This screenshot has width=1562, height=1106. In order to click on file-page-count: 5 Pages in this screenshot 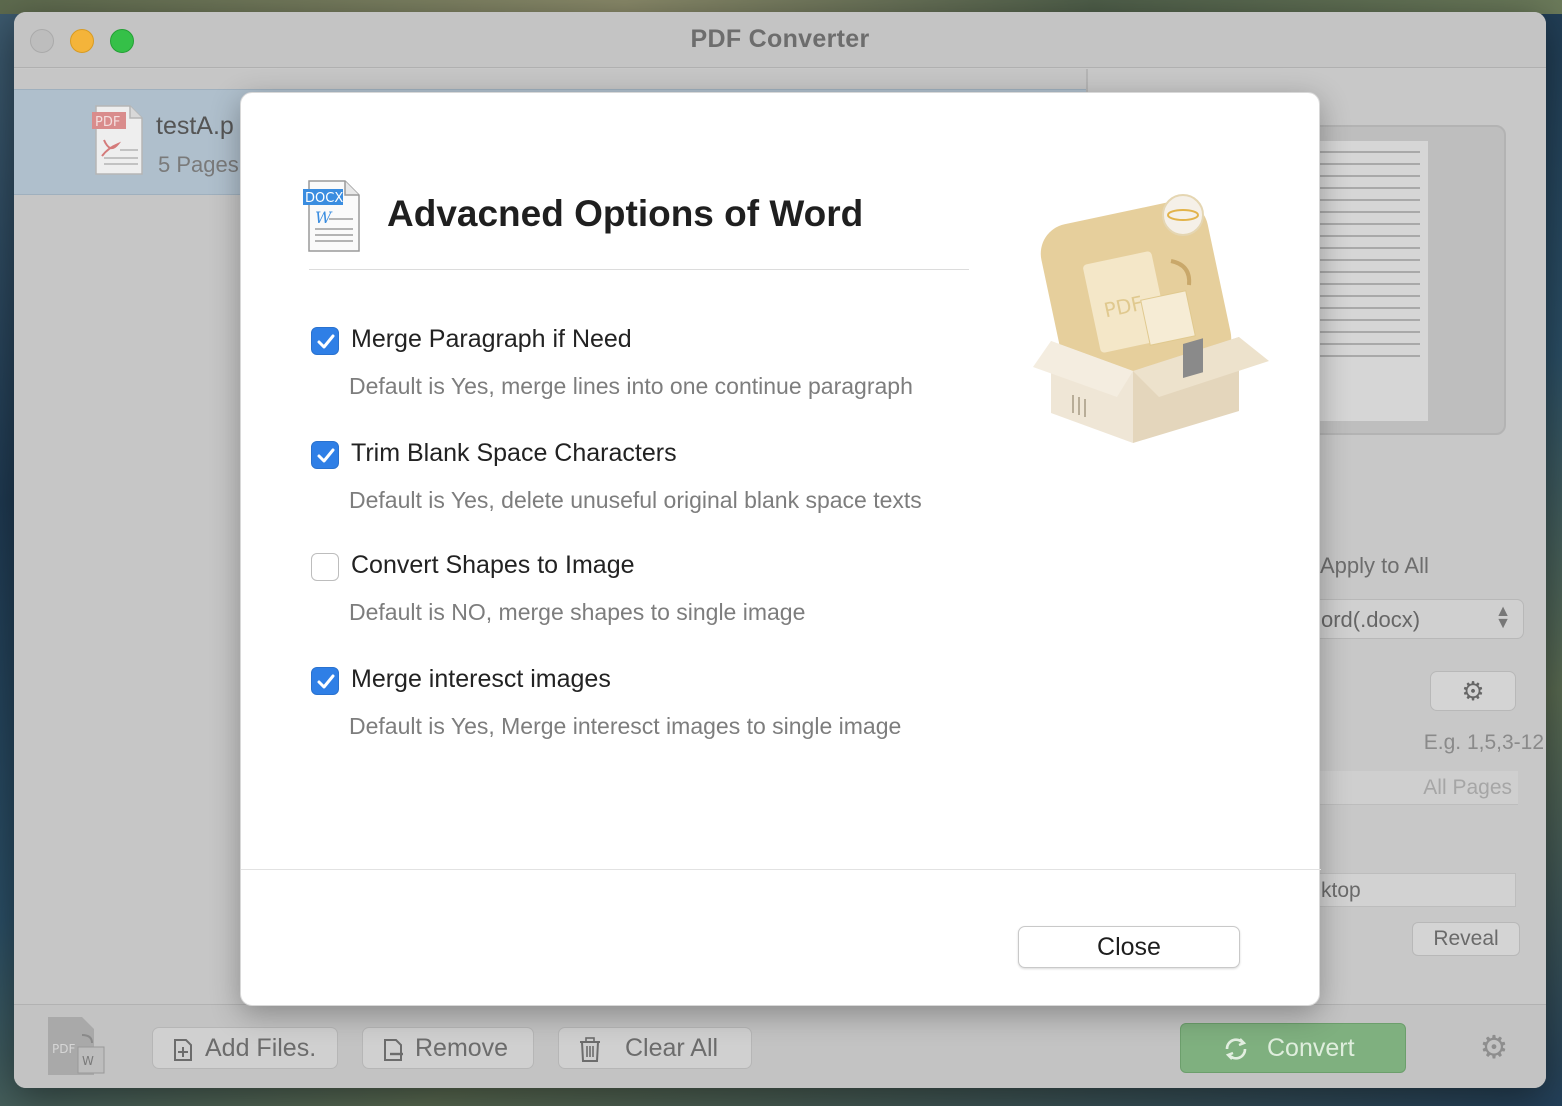, I will do `click(198, 164)`.